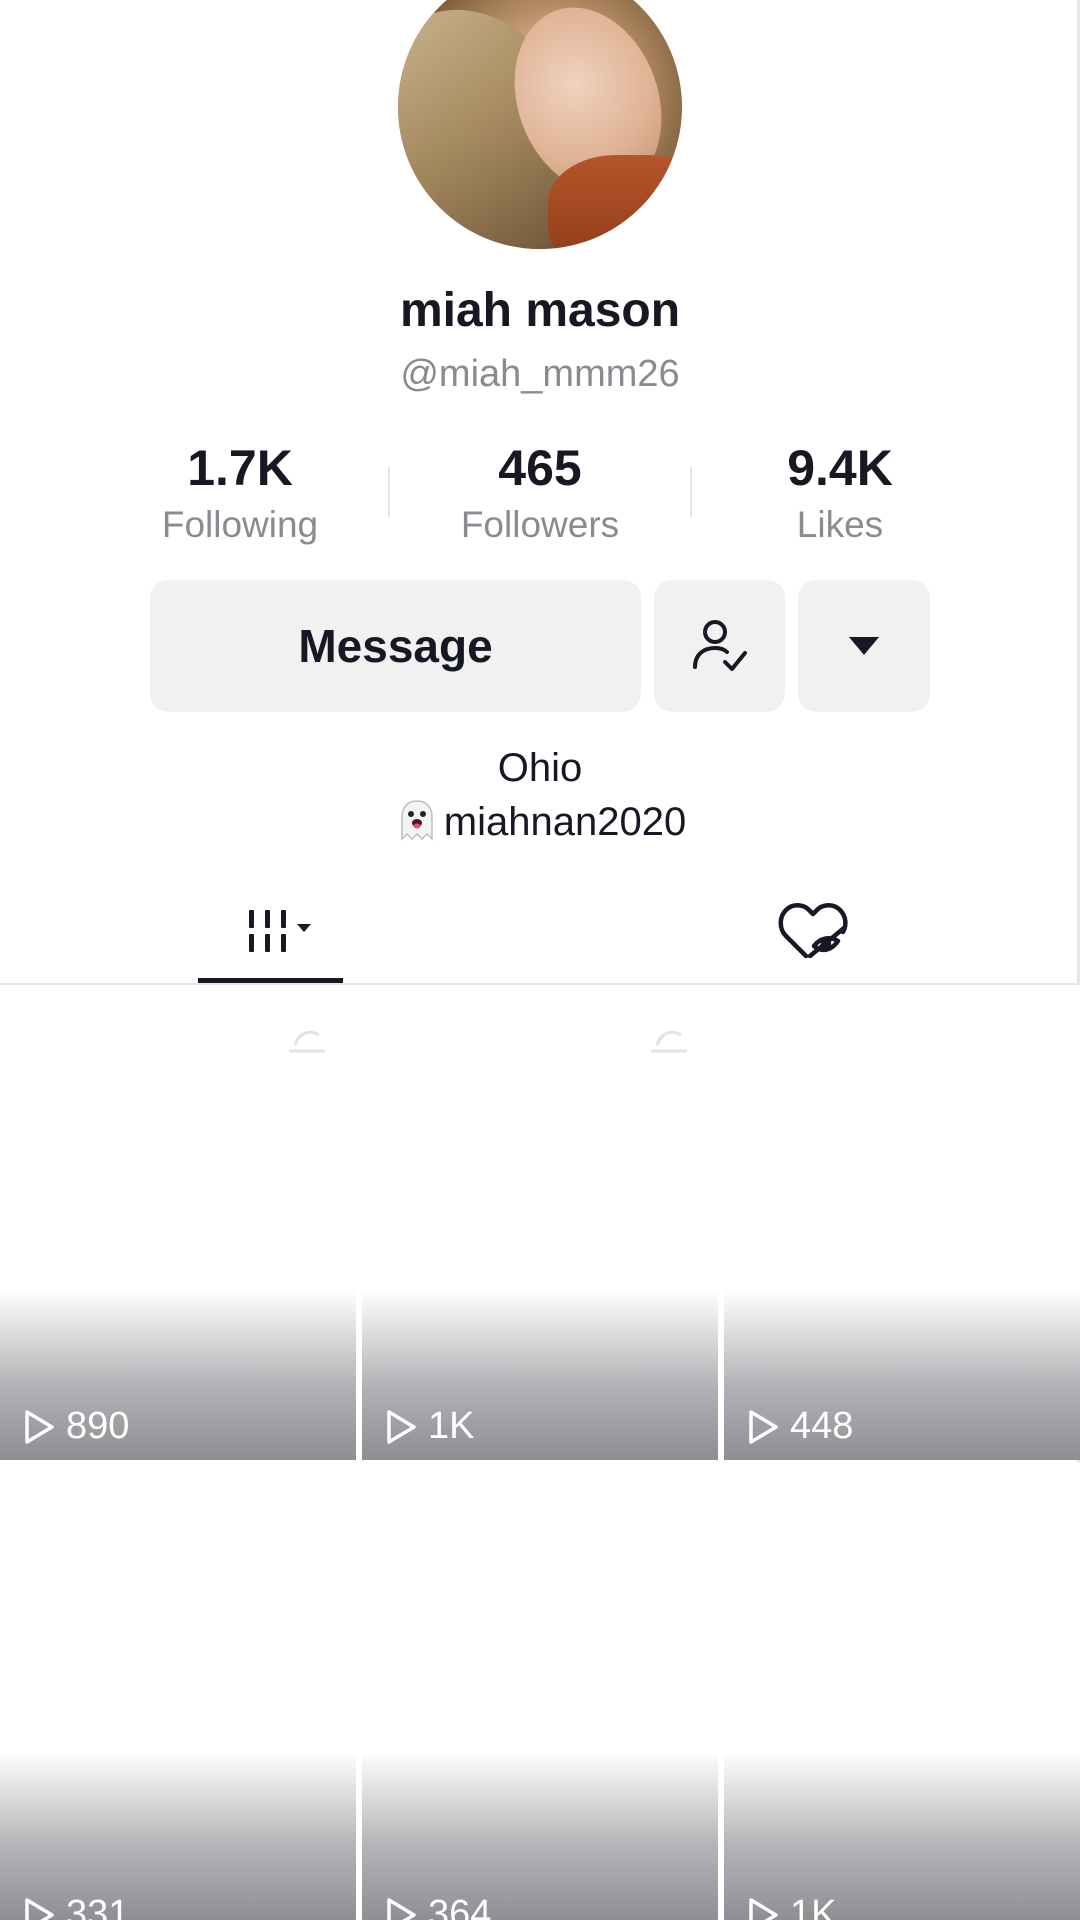  I want to click on ghost-emoji-icon, so click(417, 820).